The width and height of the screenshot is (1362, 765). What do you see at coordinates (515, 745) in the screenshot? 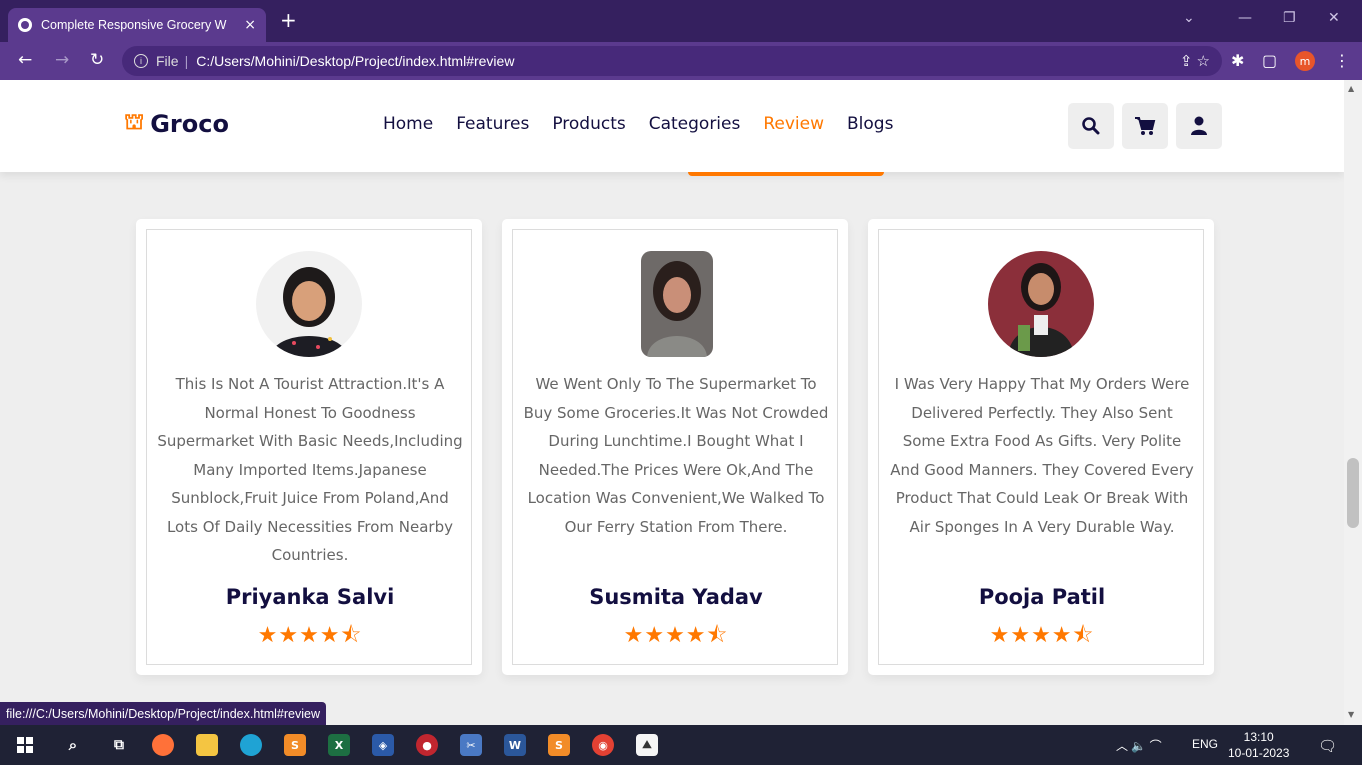
I see `word-icon: W` at bounding box center [515, 745].